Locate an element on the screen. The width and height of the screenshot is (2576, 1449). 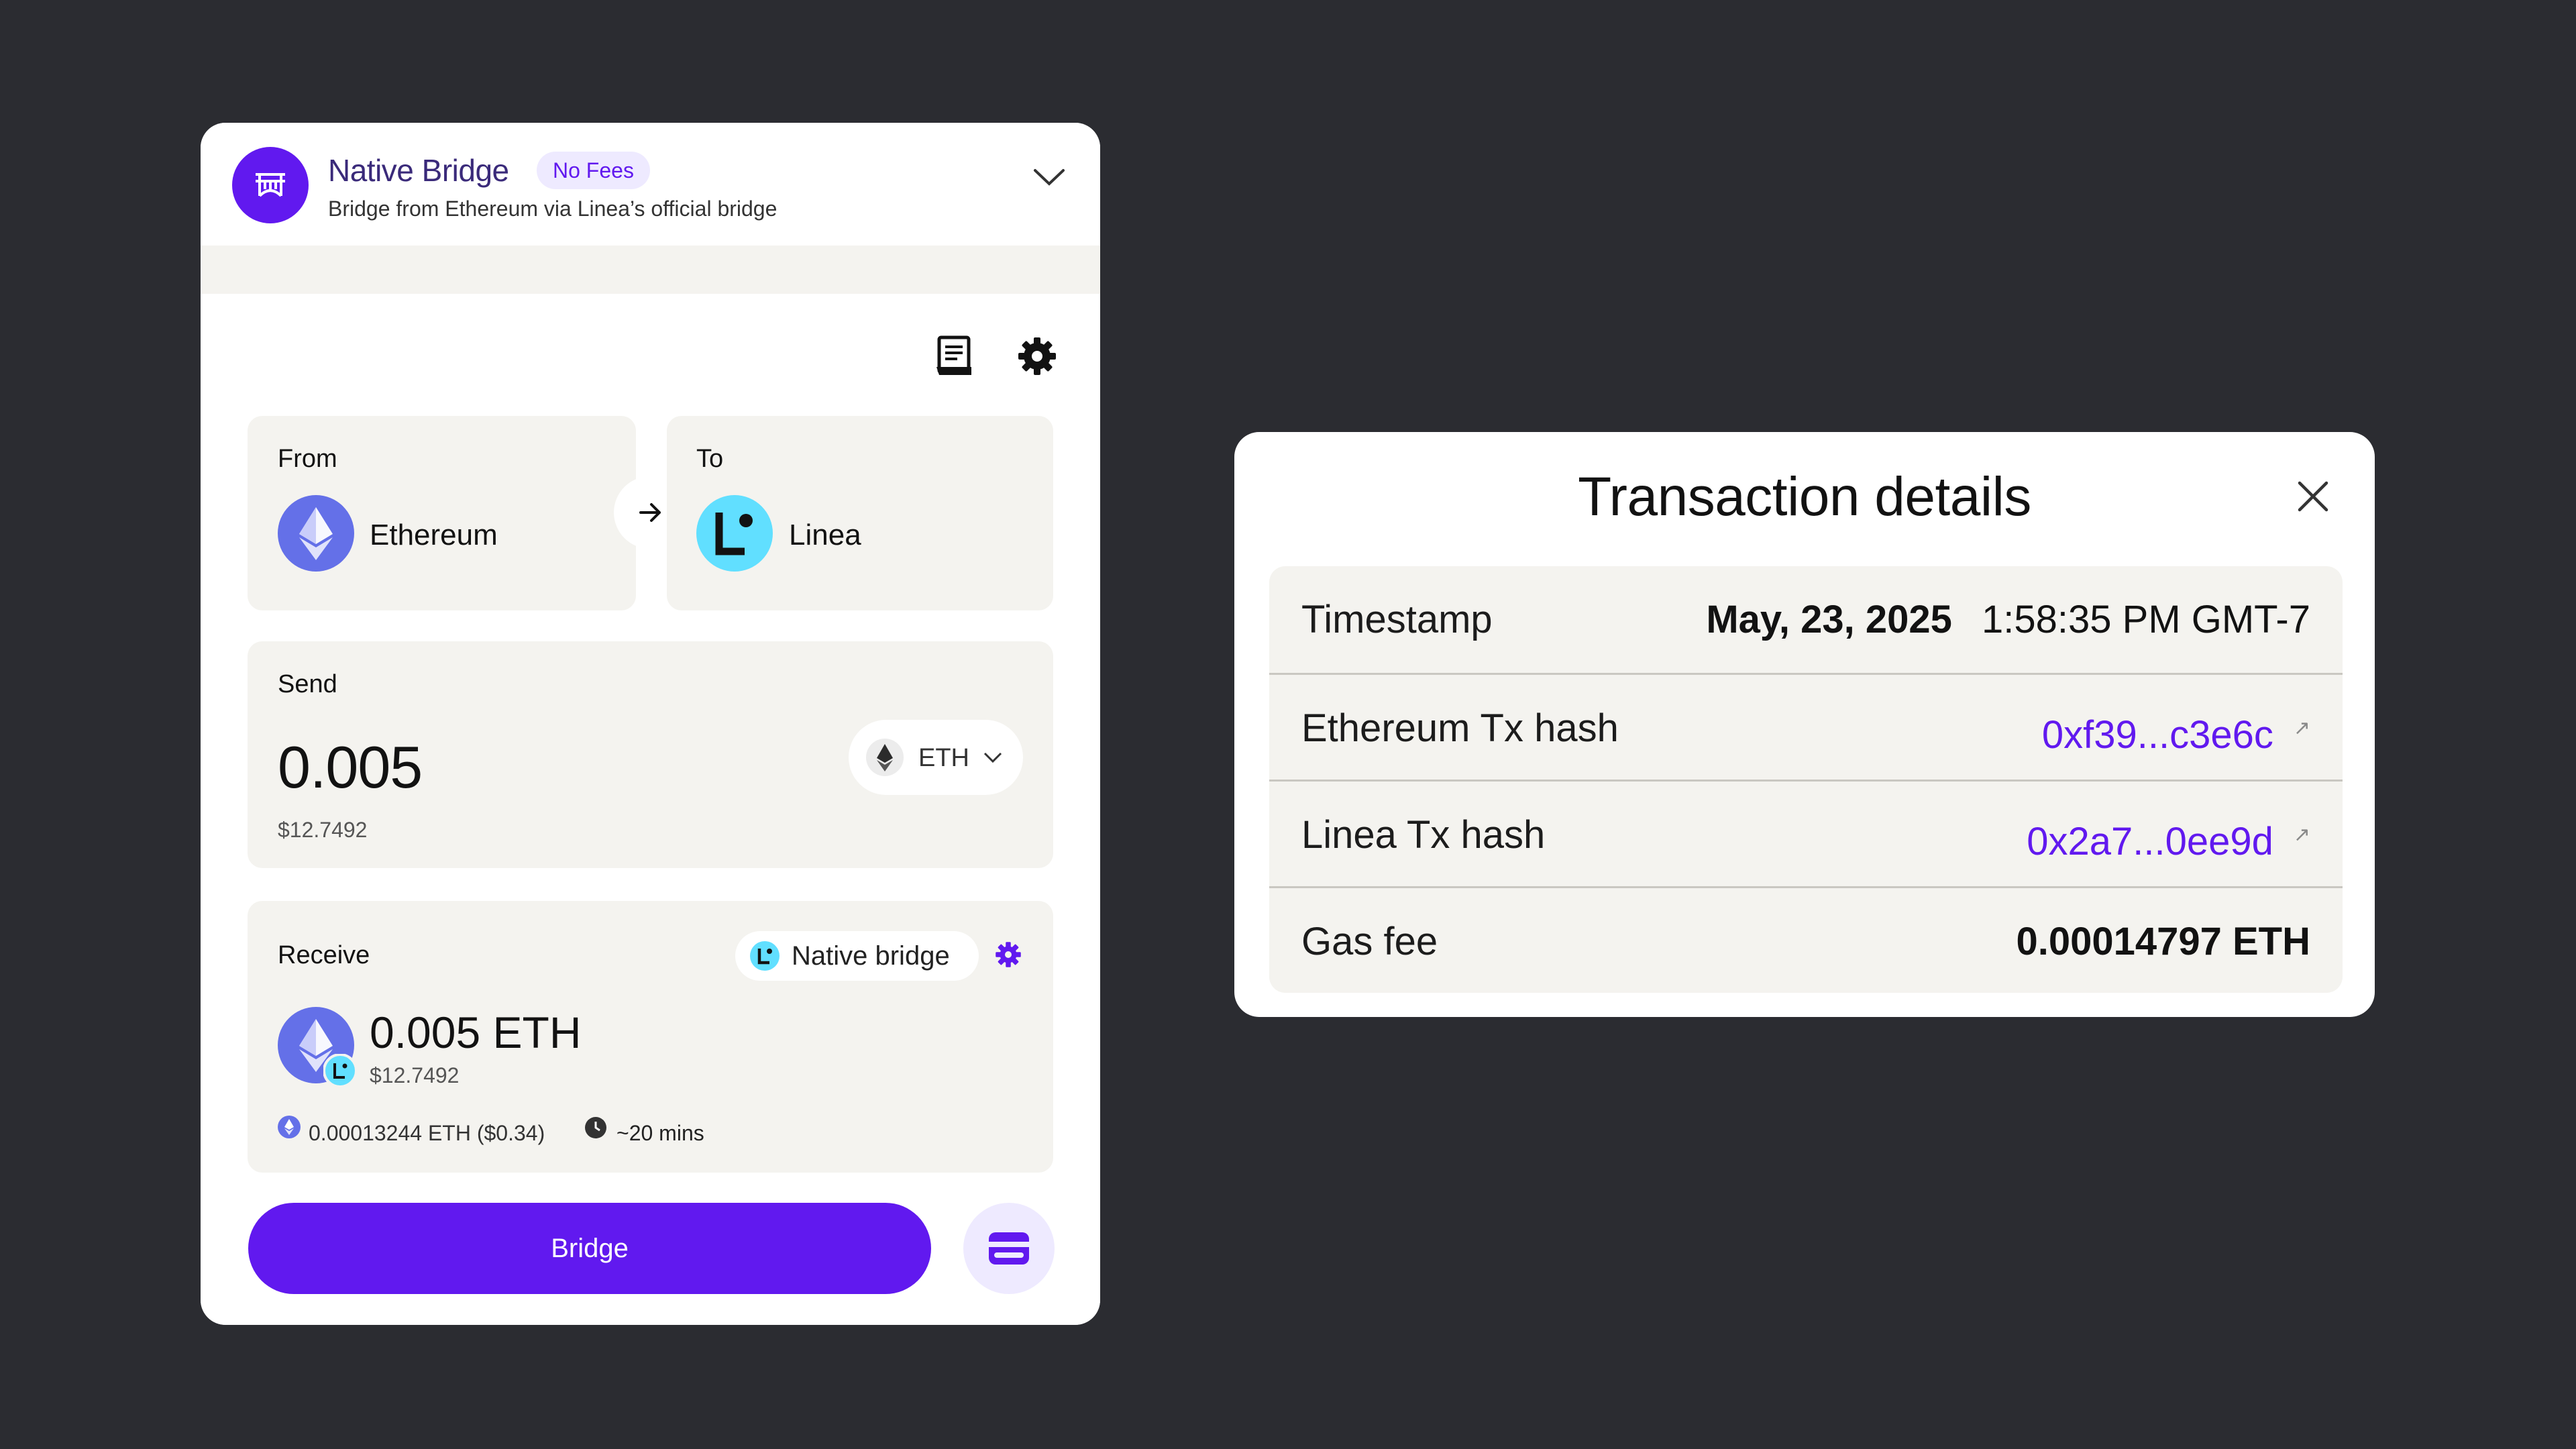
to-chain-name: Linea is located at coordinates (825, 535).